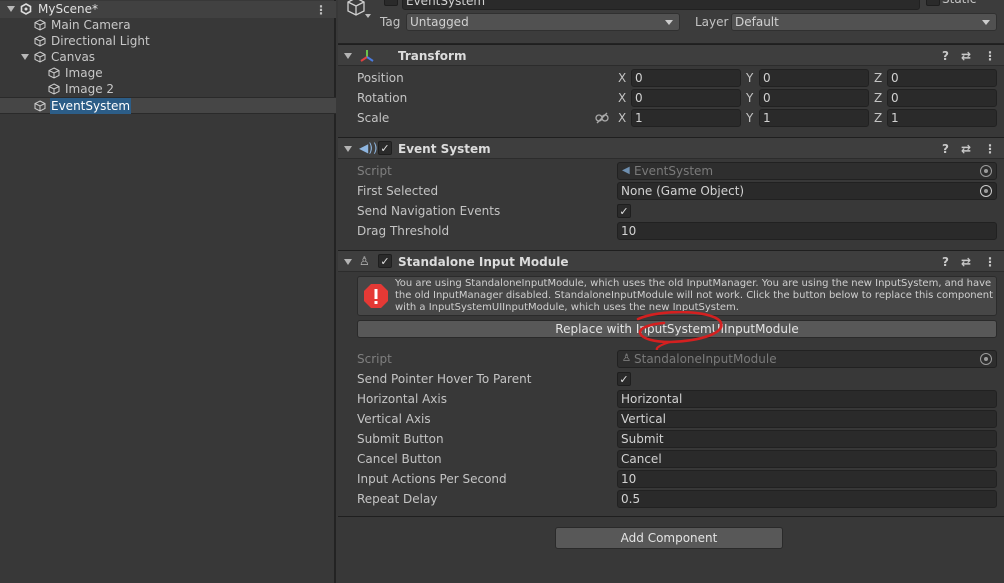 This screenshot has height=583, width=1004. I want to click on layer-value: Default, so click(757, 22).